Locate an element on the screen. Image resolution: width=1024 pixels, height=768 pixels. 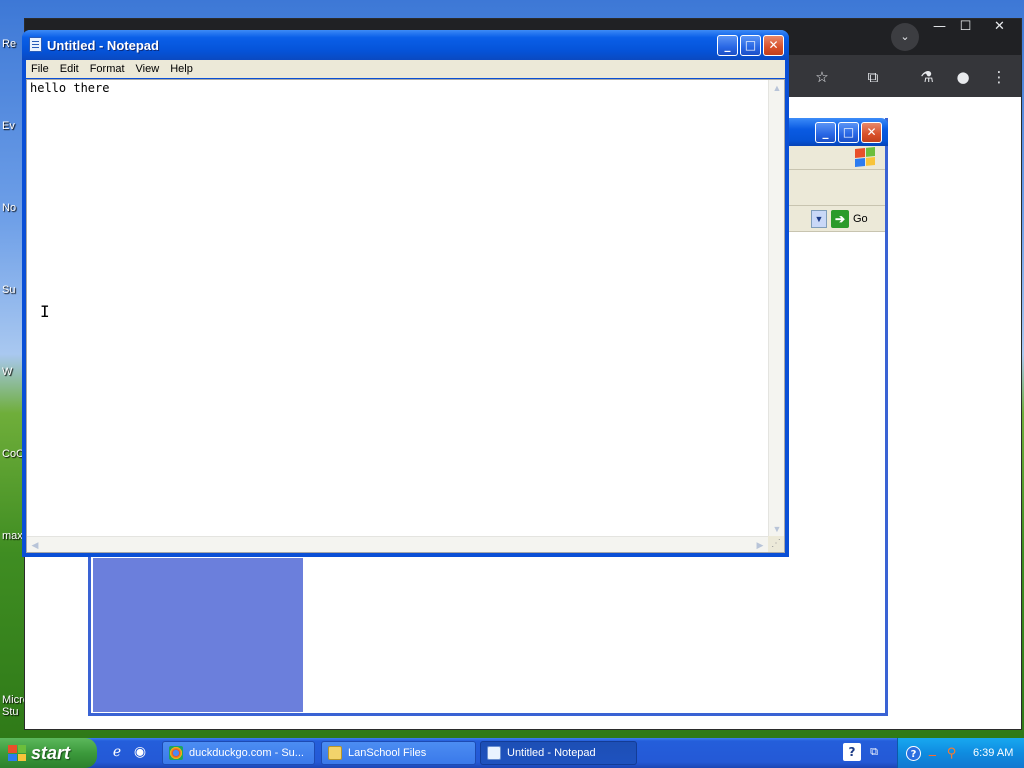
internet-explorer-icon: ℯ is located at coordinates (117, 752).